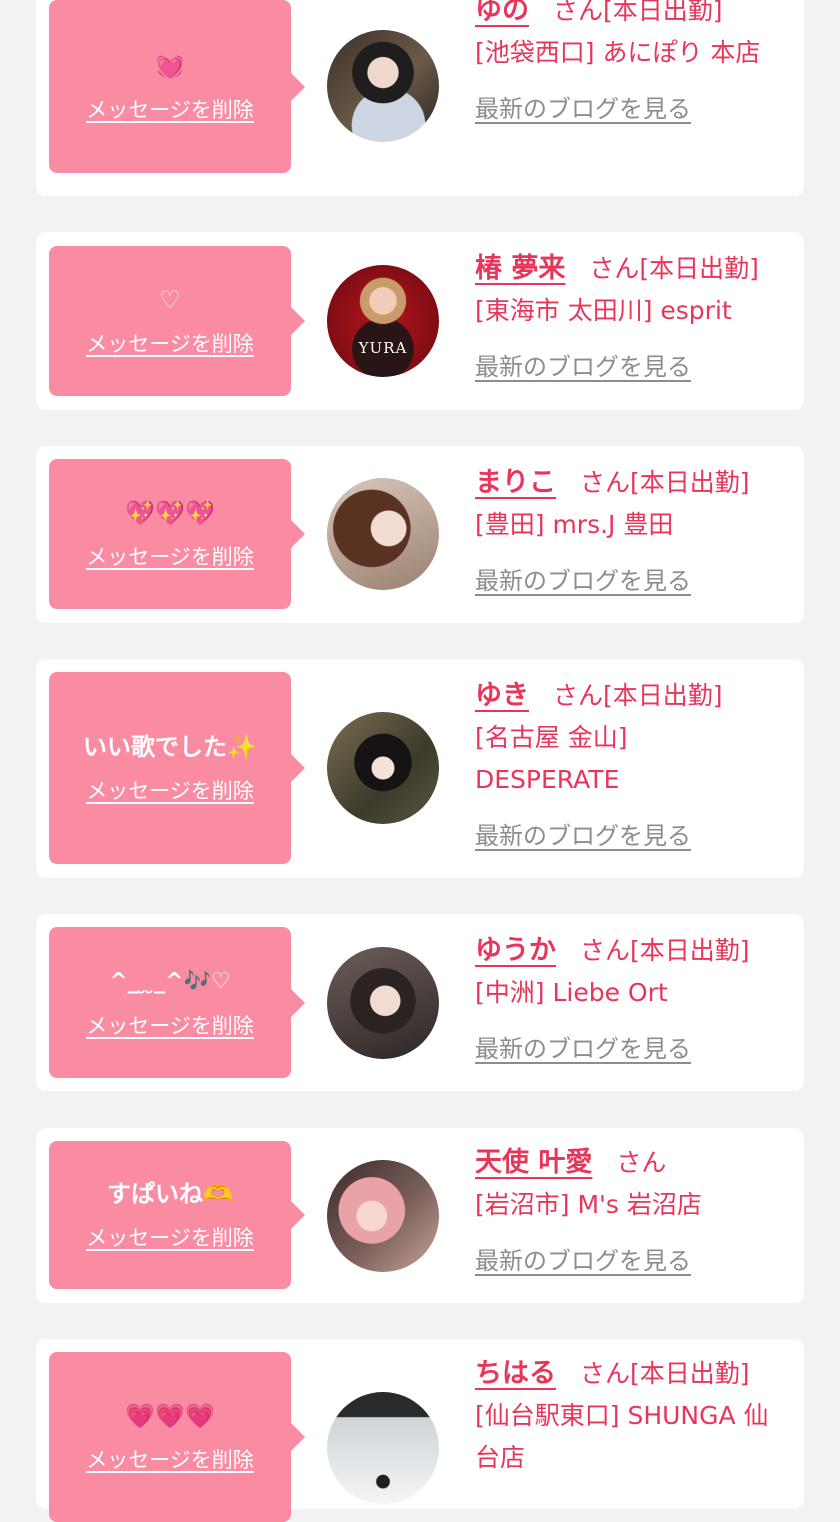 This screenshot has height=1522, width=840. Describe the element at coordinates (533, 1162) in the screenshot. I see `cast-name-link: 天使 叶愛` at that location.